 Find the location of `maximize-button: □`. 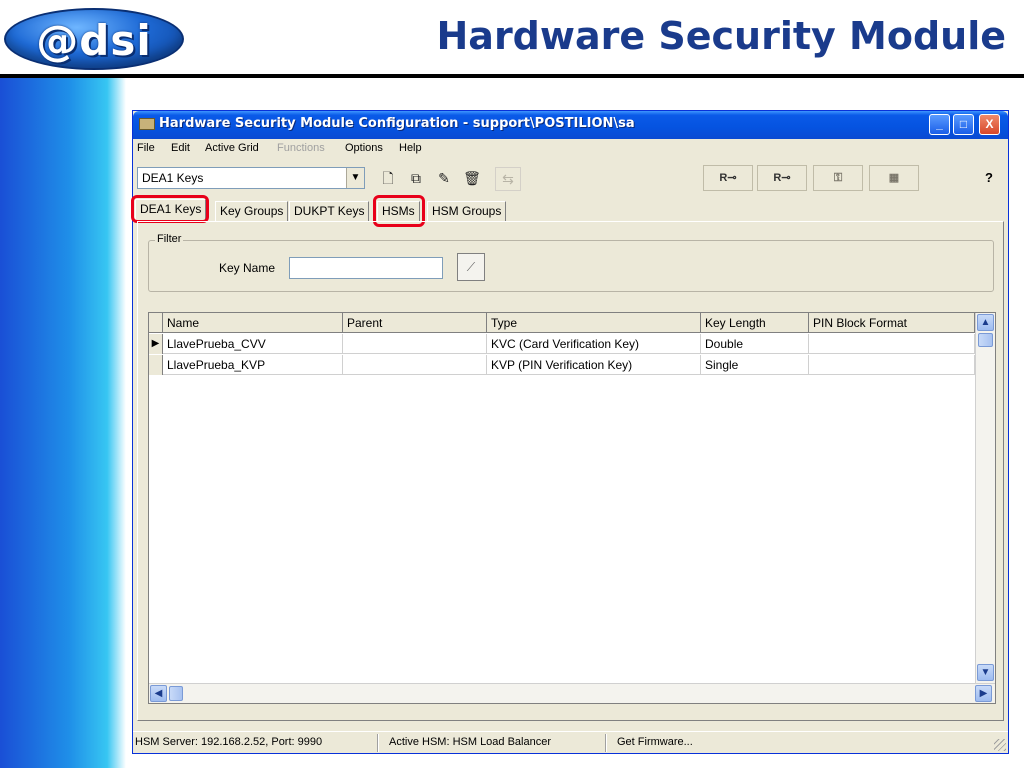

maximize-button: □ is located at coordinates (963, 124).